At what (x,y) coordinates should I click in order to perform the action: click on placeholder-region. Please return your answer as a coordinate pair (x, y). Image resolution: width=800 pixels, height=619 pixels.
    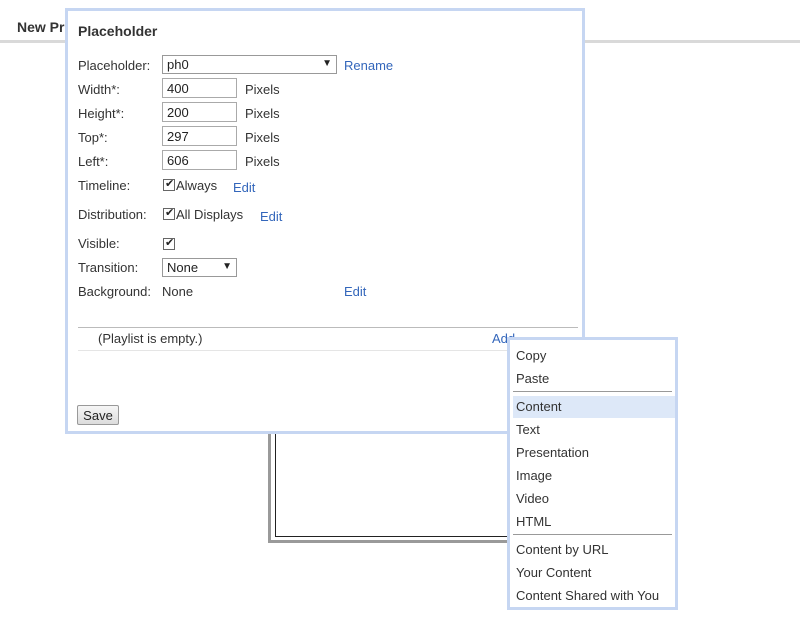
    Looking at the image, I should click on (394, 484).